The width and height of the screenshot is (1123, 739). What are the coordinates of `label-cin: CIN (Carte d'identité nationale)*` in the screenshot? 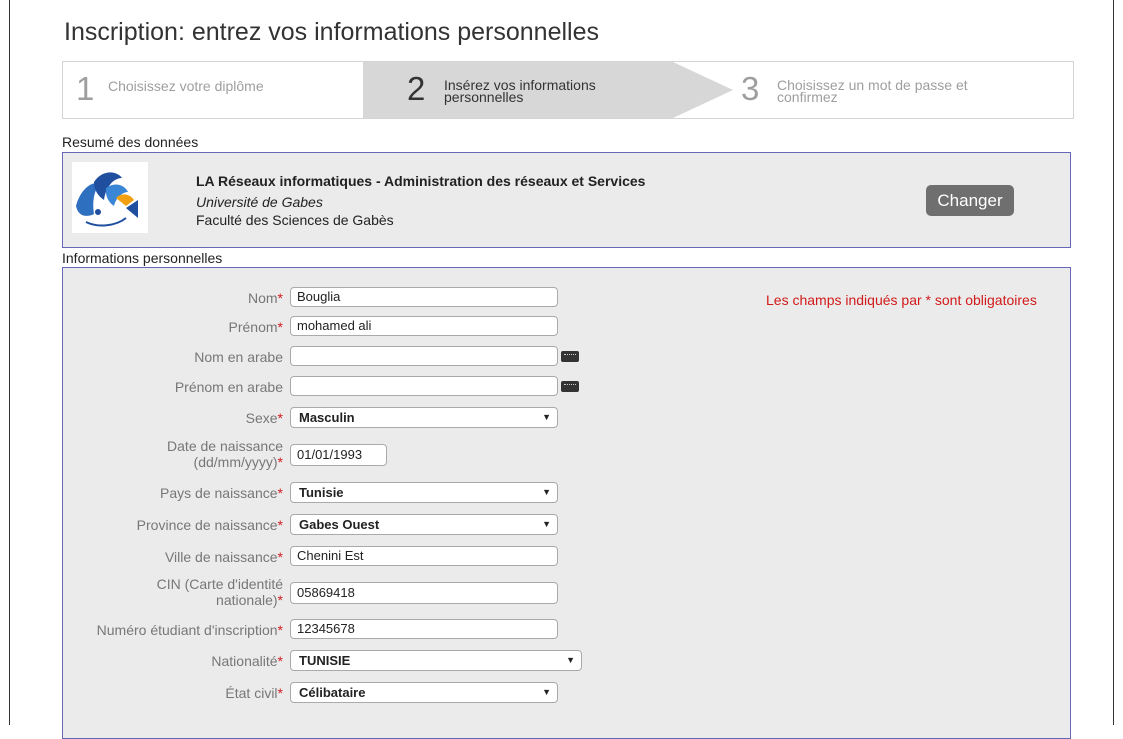 It's located at (220, 592).